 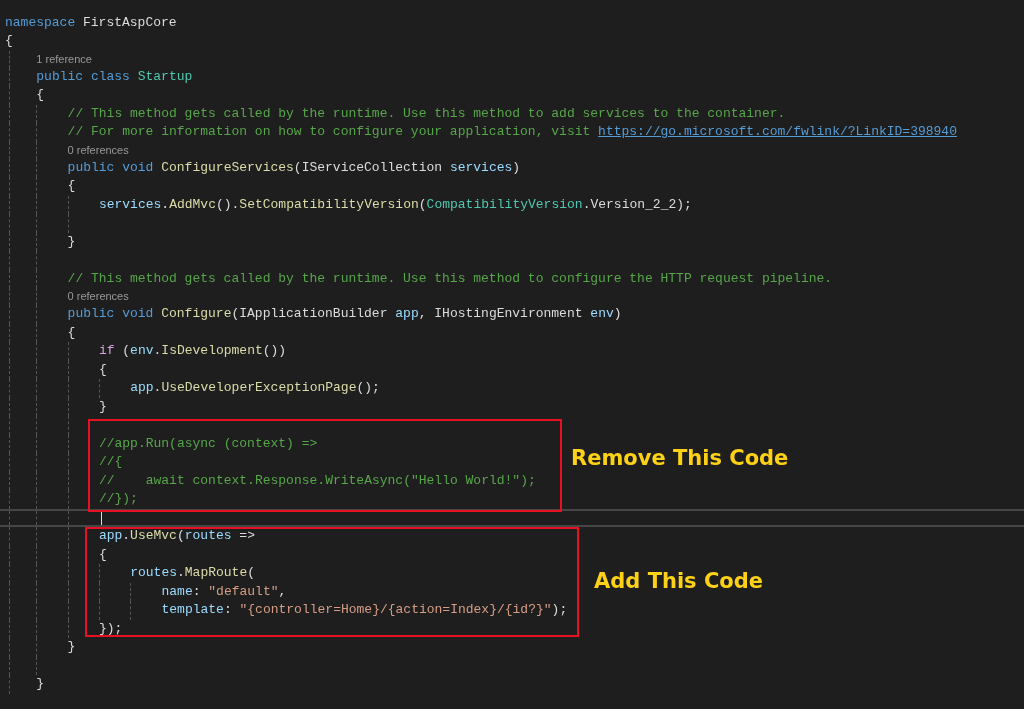 I want to click on code-line: // For more information on how to configure your application, visit https://go.microsoft.com/fwlink/?LinkID=398940, so click(x=512, y=132).